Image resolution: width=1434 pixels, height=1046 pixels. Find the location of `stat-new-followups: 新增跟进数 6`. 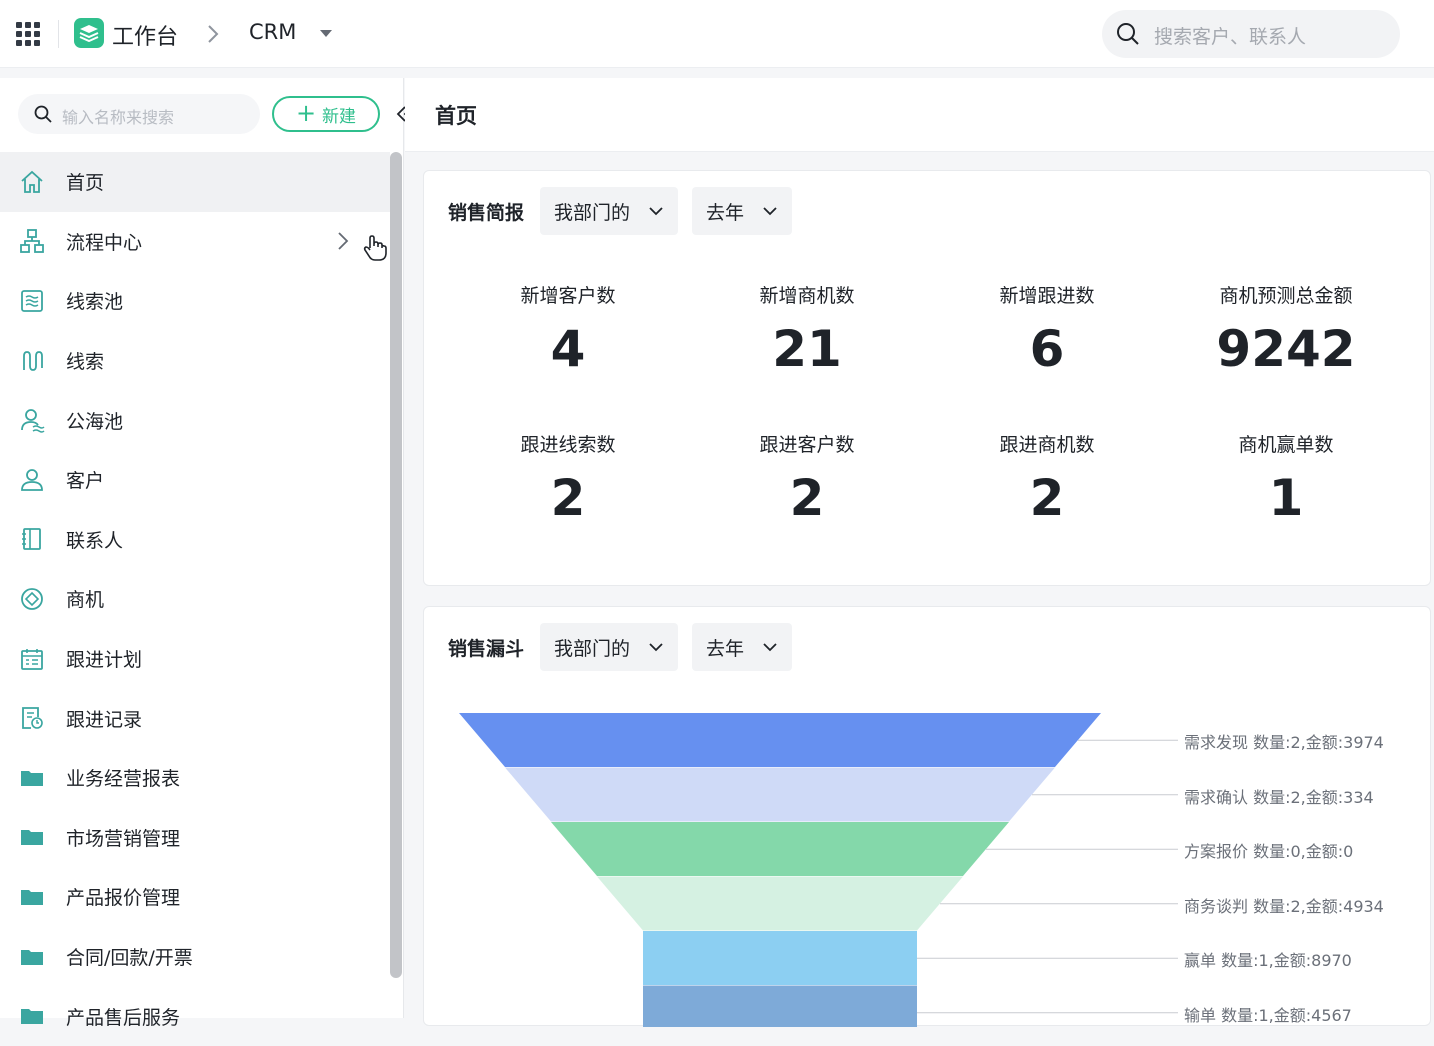

stat-new-followups: 新增跟进数 6 is located at coordinates (1047, 329).